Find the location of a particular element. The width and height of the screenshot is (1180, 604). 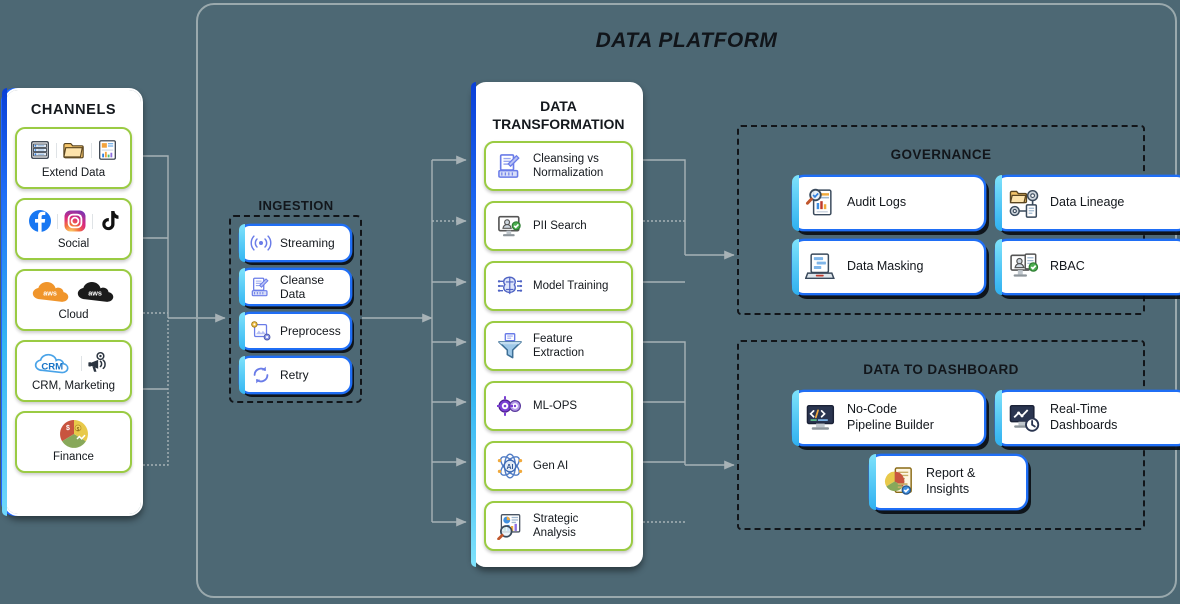

ingestion-group: Streaming Cleanse Data Preprocess Retry is located at coordinates (295, 309).